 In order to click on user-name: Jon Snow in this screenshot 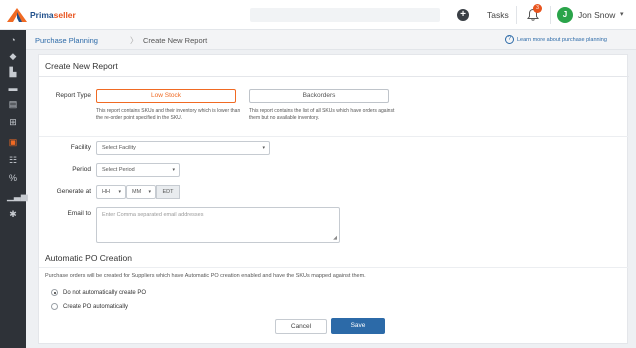, I will do `click(596, 15)`.